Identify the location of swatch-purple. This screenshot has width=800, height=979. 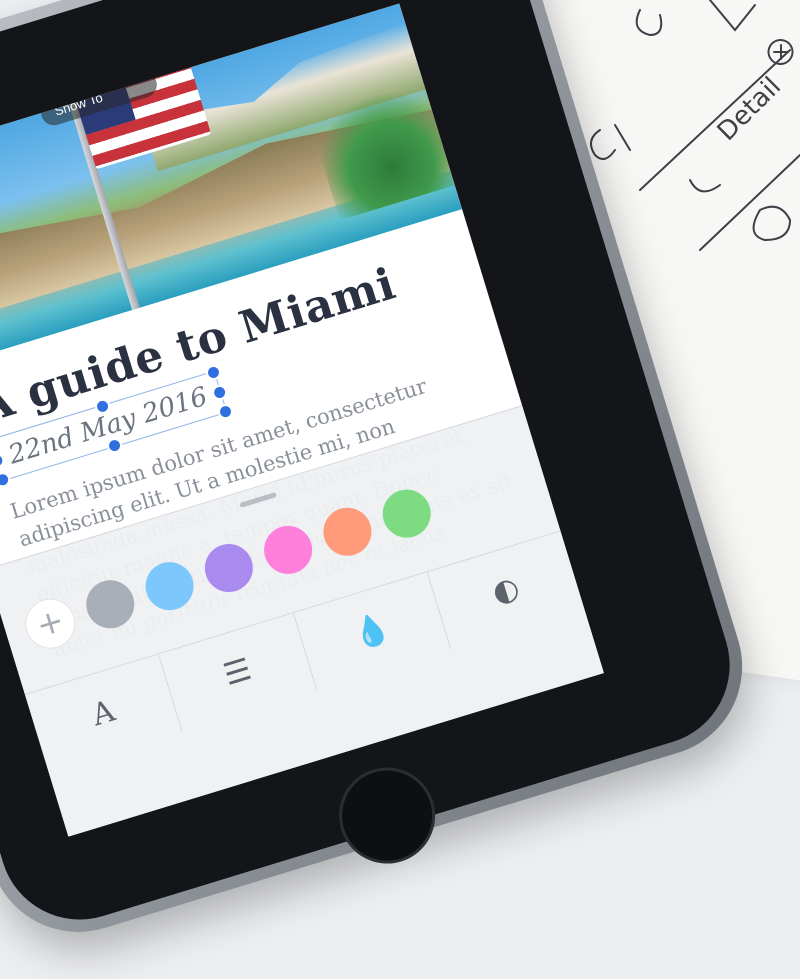
(229, 568).